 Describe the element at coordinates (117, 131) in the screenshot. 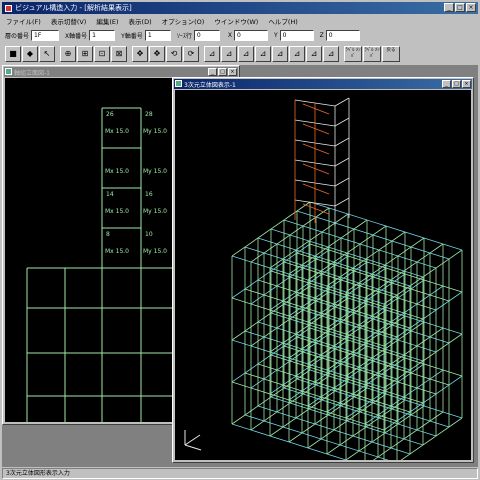

I see `mx-label-1: Mx 15.0` at that location.